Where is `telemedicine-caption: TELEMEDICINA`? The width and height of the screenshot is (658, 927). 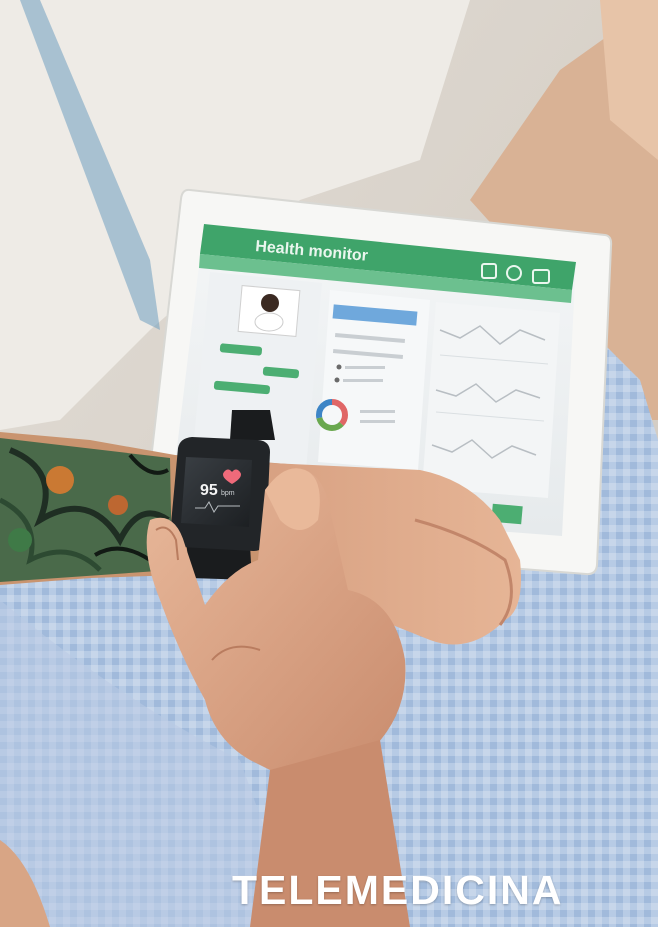
telemedicine-caption: TELEMEDICINA is located at coordinates (398, 890).